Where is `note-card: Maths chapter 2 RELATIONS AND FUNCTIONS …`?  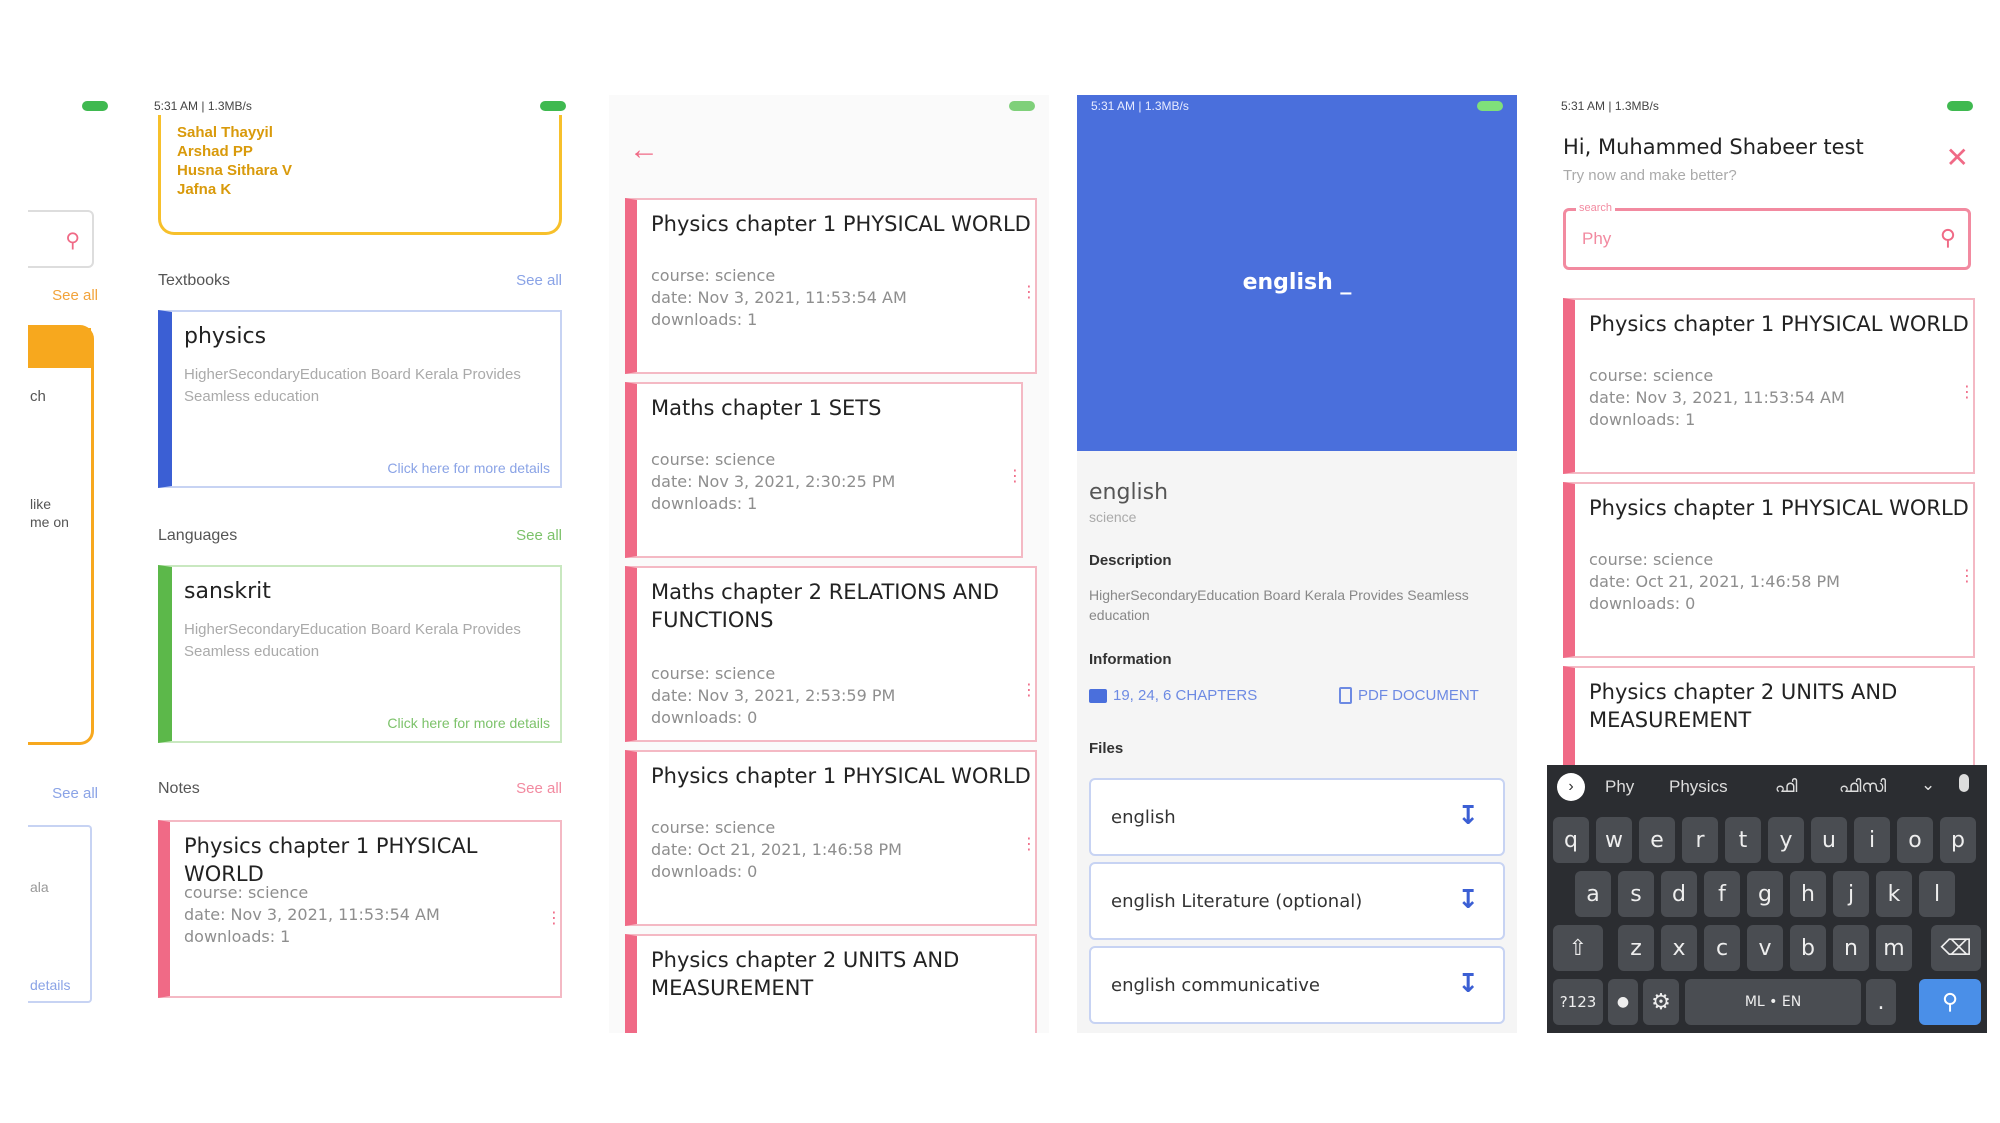
note-card: Maths chapter 2 RELATIONS AND FUNCTIONS … is located at coordinates (831, 654).